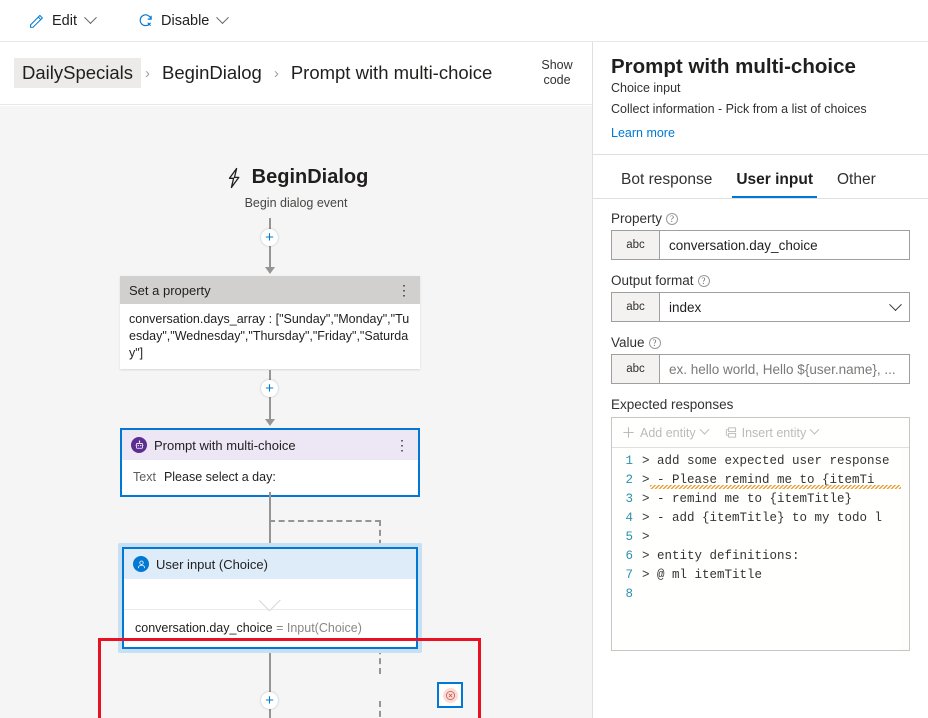  I want to click on node-body: Text Please select a day:, so click(270, 477).